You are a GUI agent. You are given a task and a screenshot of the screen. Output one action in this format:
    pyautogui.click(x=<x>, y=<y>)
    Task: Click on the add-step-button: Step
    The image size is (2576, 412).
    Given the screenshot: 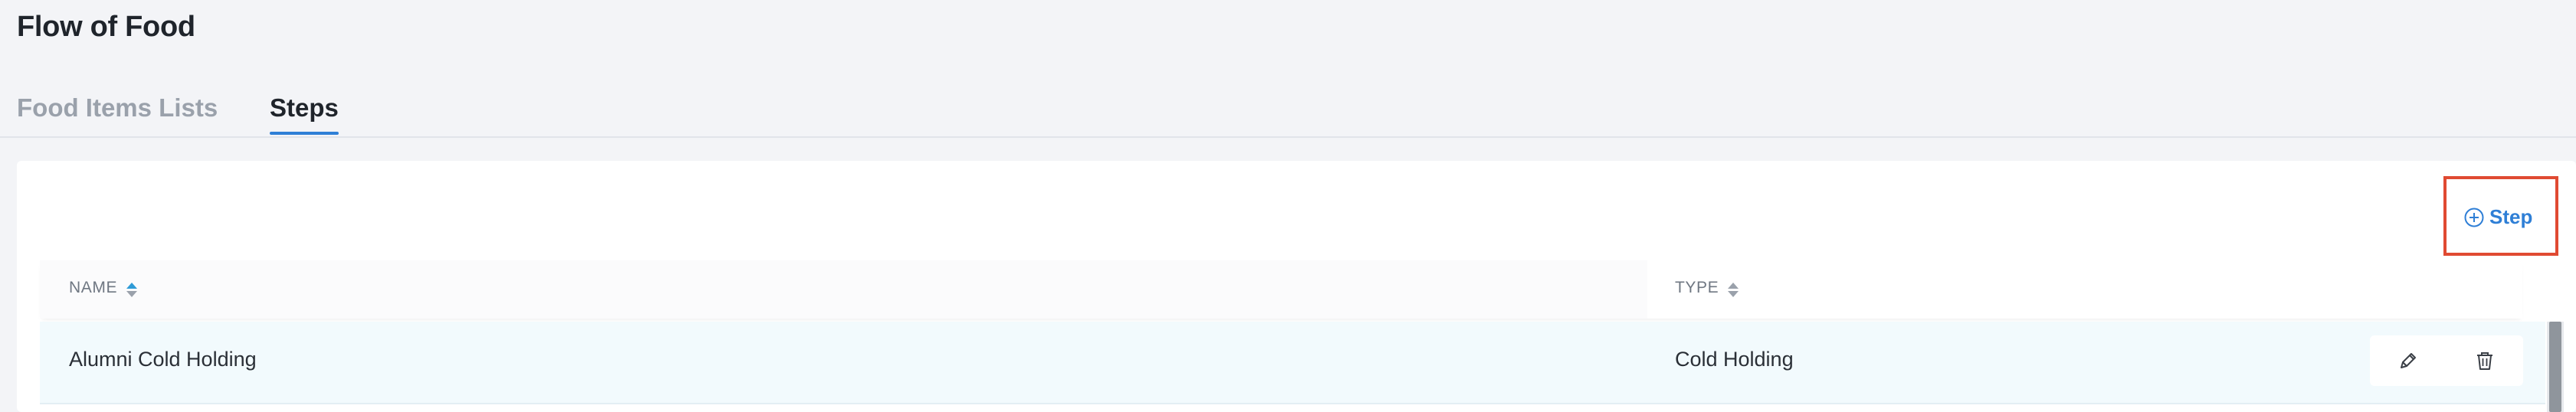 What is the action you would take?
    pyautogui.click(x=2497, y=217)
    